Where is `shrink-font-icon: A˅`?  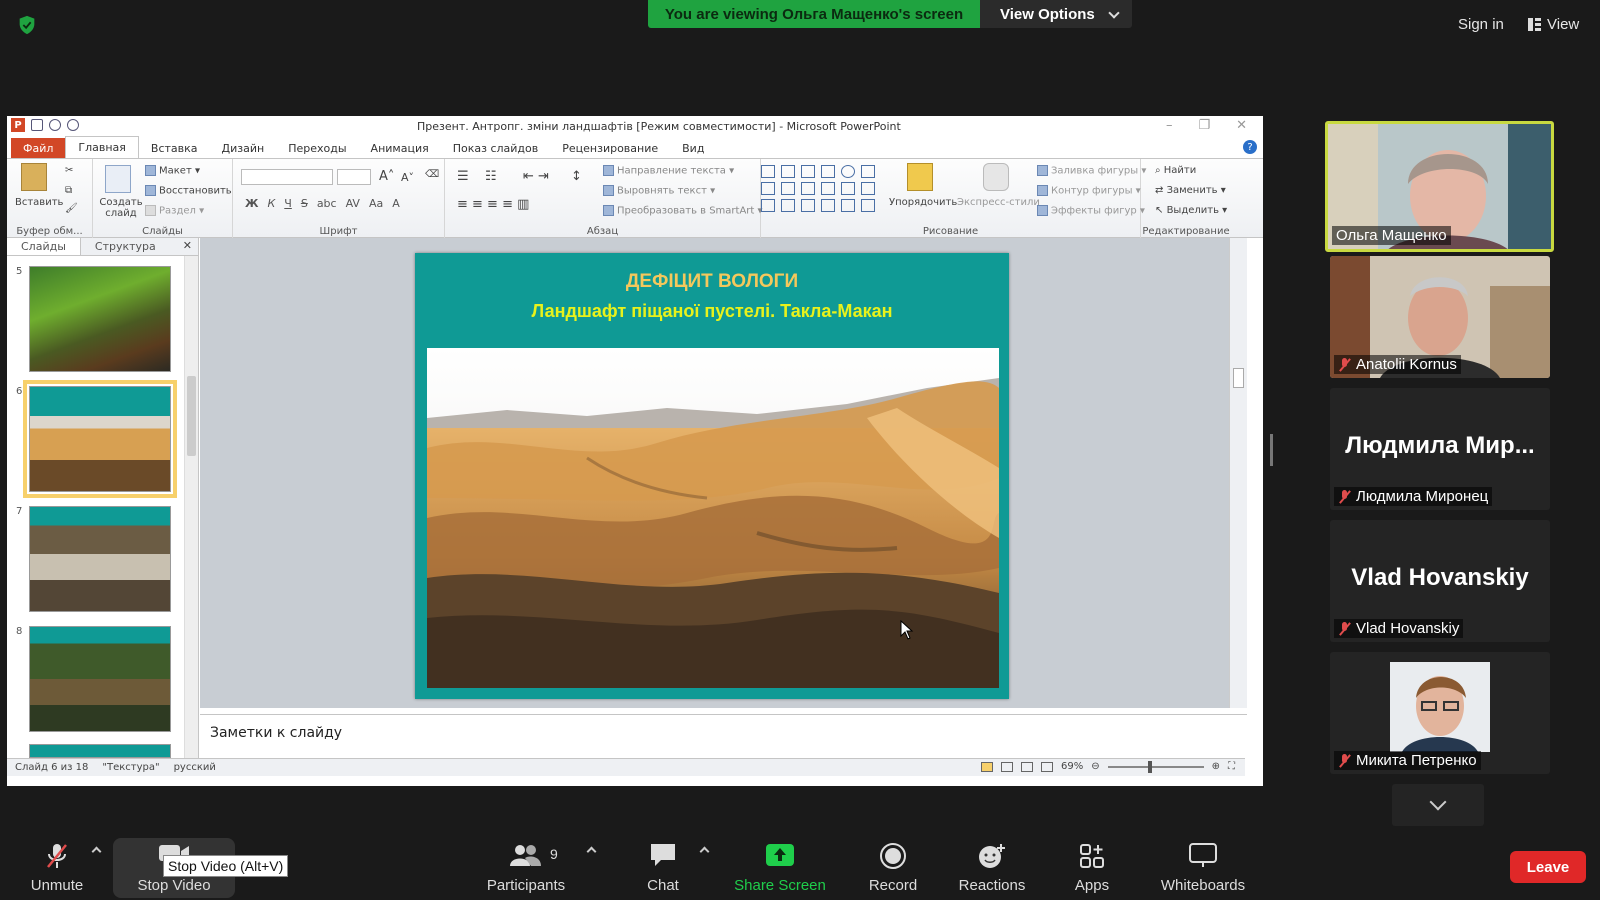
shrink-font-icon: A˅ is located at coordinates (407, 177).